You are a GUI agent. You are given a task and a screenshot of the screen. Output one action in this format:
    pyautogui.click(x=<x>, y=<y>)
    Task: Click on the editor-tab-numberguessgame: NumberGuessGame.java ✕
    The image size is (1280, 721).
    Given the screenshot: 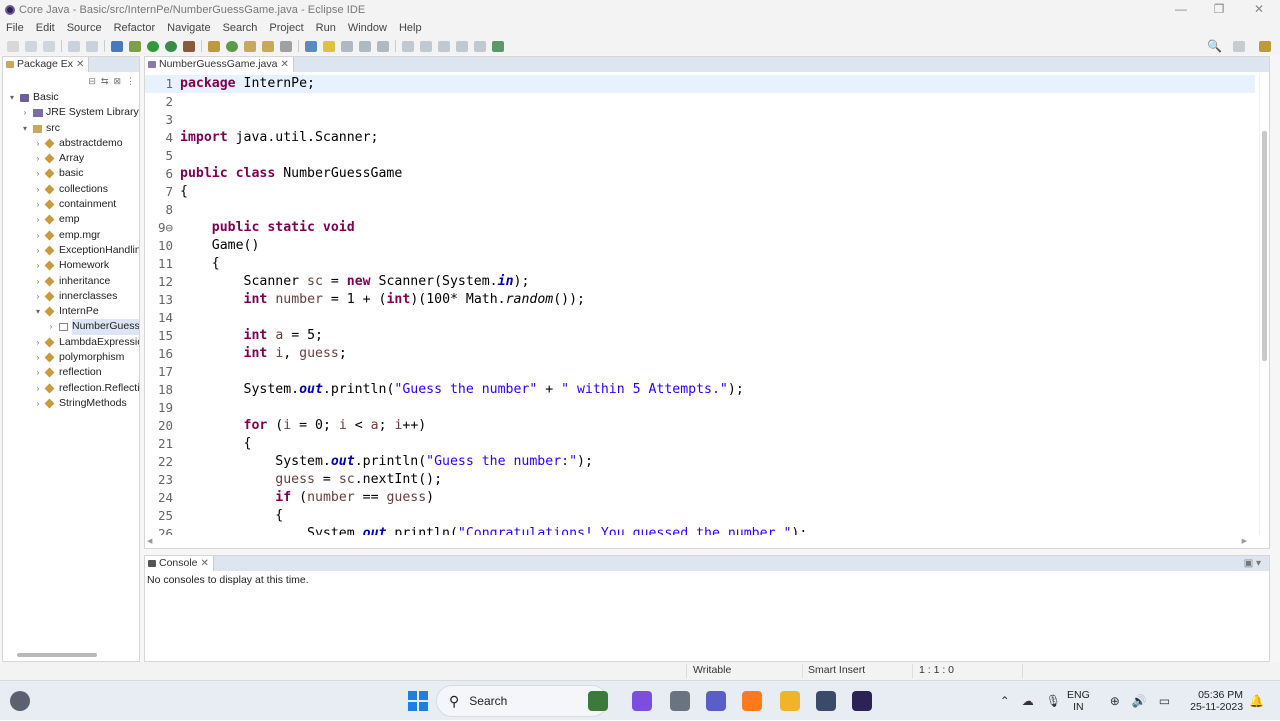 What is the action you would take?
    pyautogui.click(x=219, y=64)
    